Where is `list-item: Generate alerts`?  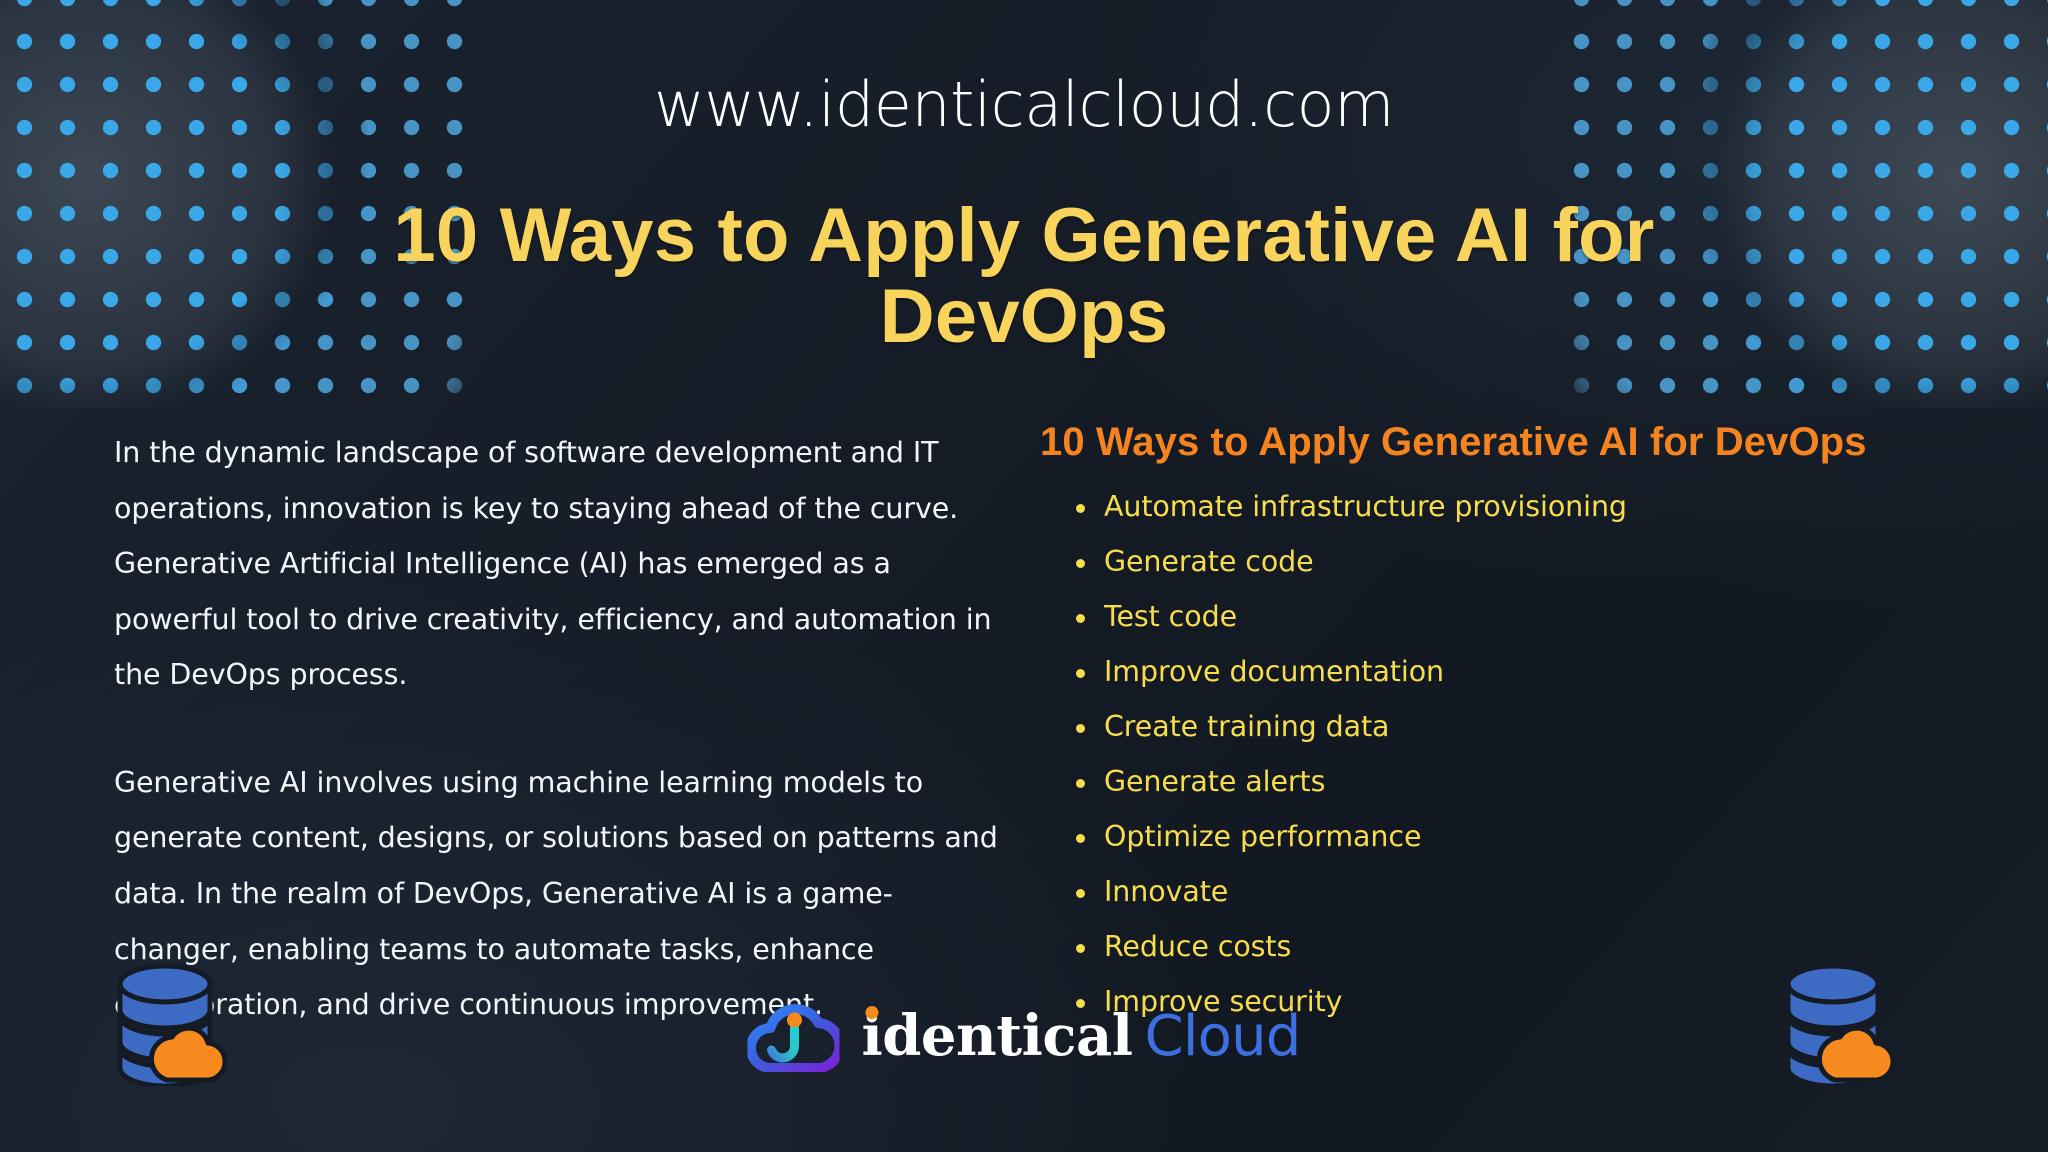
list-item: Generate alerts is located at coordinates (1507, 782).